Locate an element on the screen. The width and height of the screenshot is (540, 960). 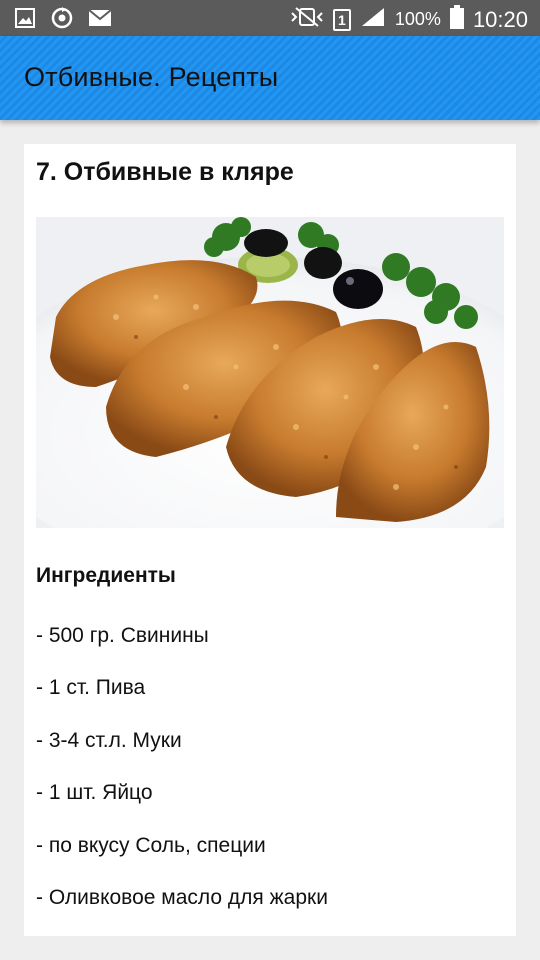
recipe-title: 7. Отбивные в кляре is located at coordinates (165, 172).